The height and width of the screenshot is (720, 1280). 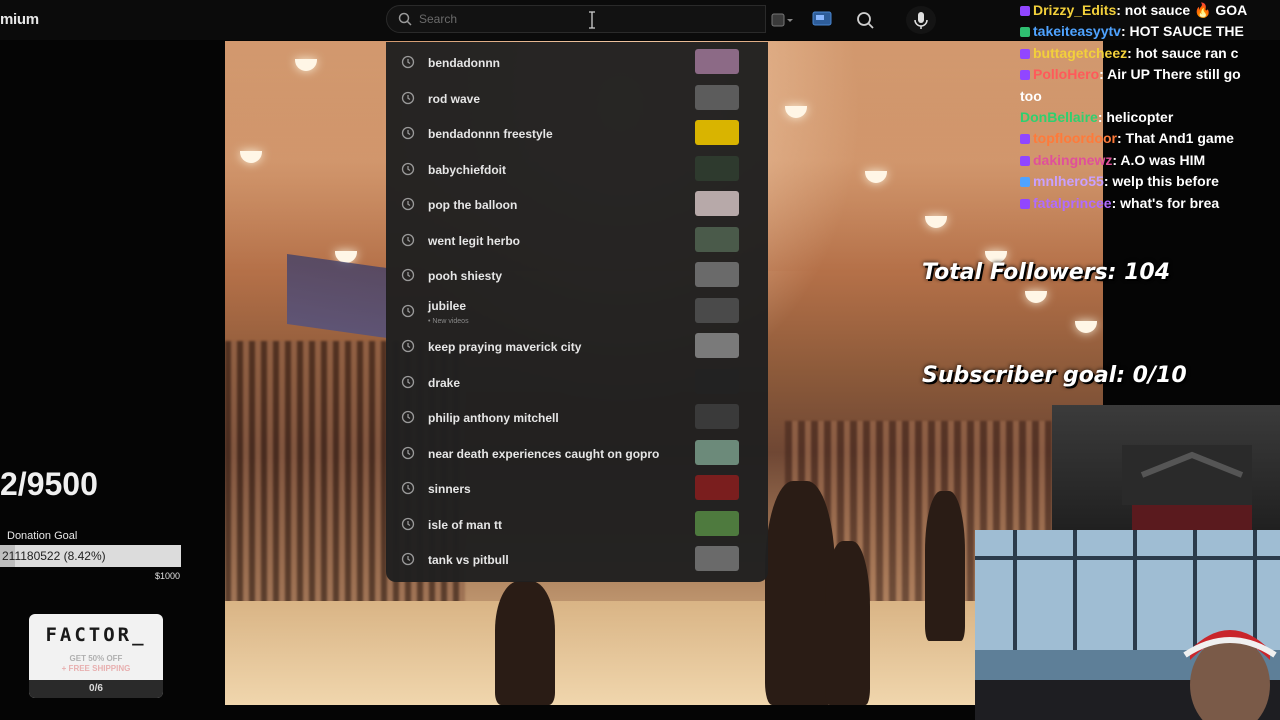 What do you see at coordinates (337, 296) in the screenshot?
I see `video-banner` at bounding box center [337, 296].